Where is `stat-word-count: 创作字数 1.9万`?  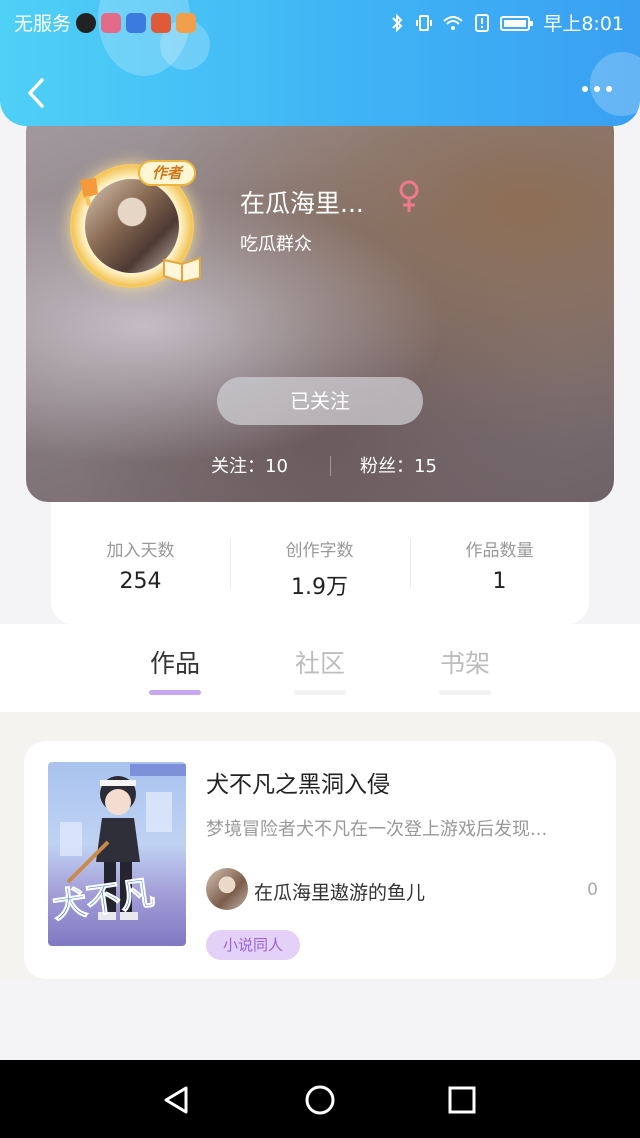 stat-word-count: 创作字数 1.9万 is located at coordinates (319, 568).